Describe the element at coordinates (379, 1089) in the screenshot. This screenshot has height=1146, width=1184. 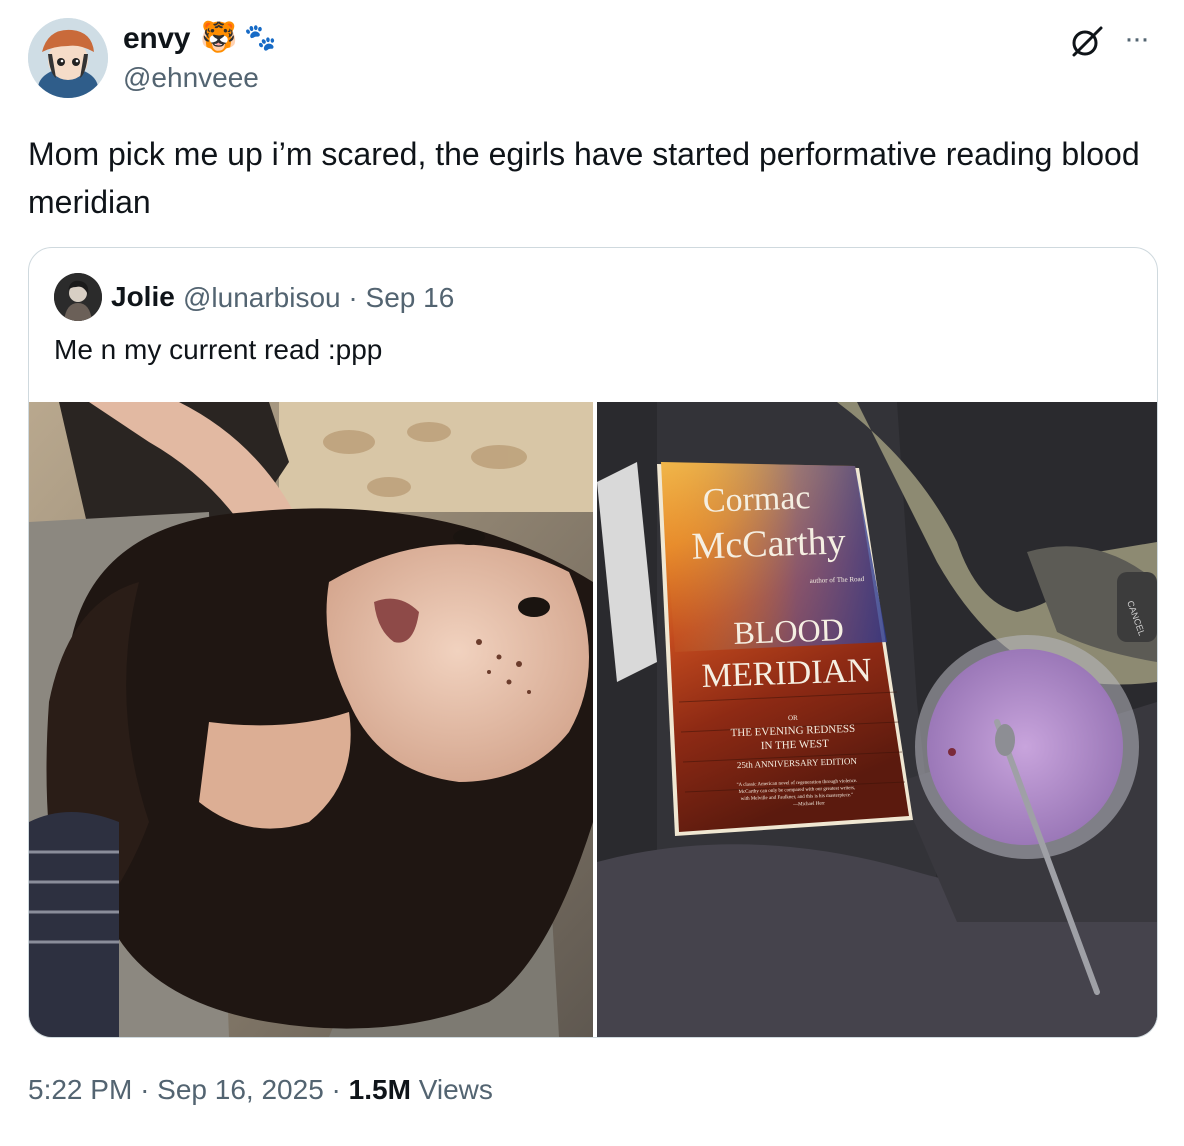
I see `views-count: 1.5M` at that location.